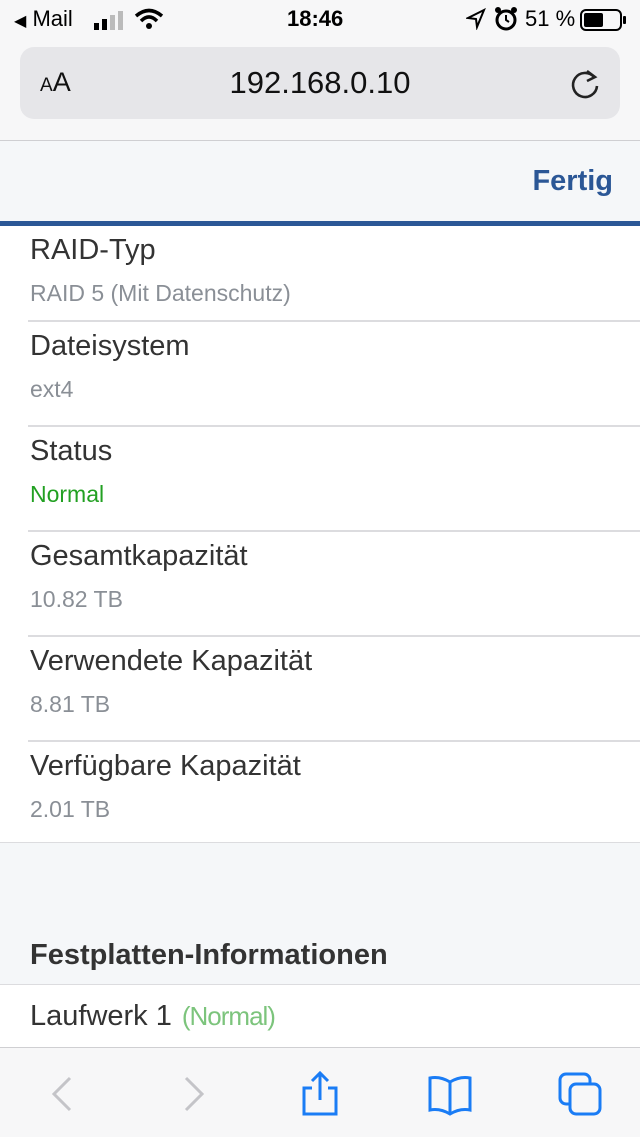  I want to click on item-label: Verfügbare Kapazität, so click(165, 766).